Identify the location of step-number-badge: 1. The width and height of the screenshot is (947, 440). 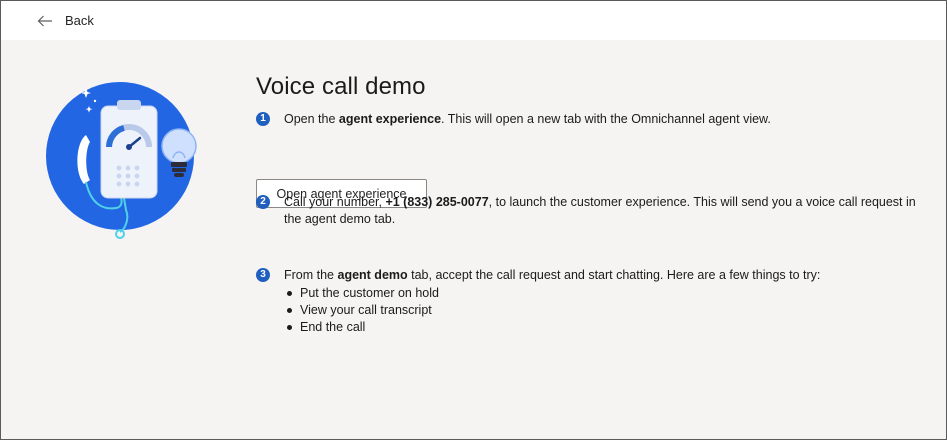
(263, 119).